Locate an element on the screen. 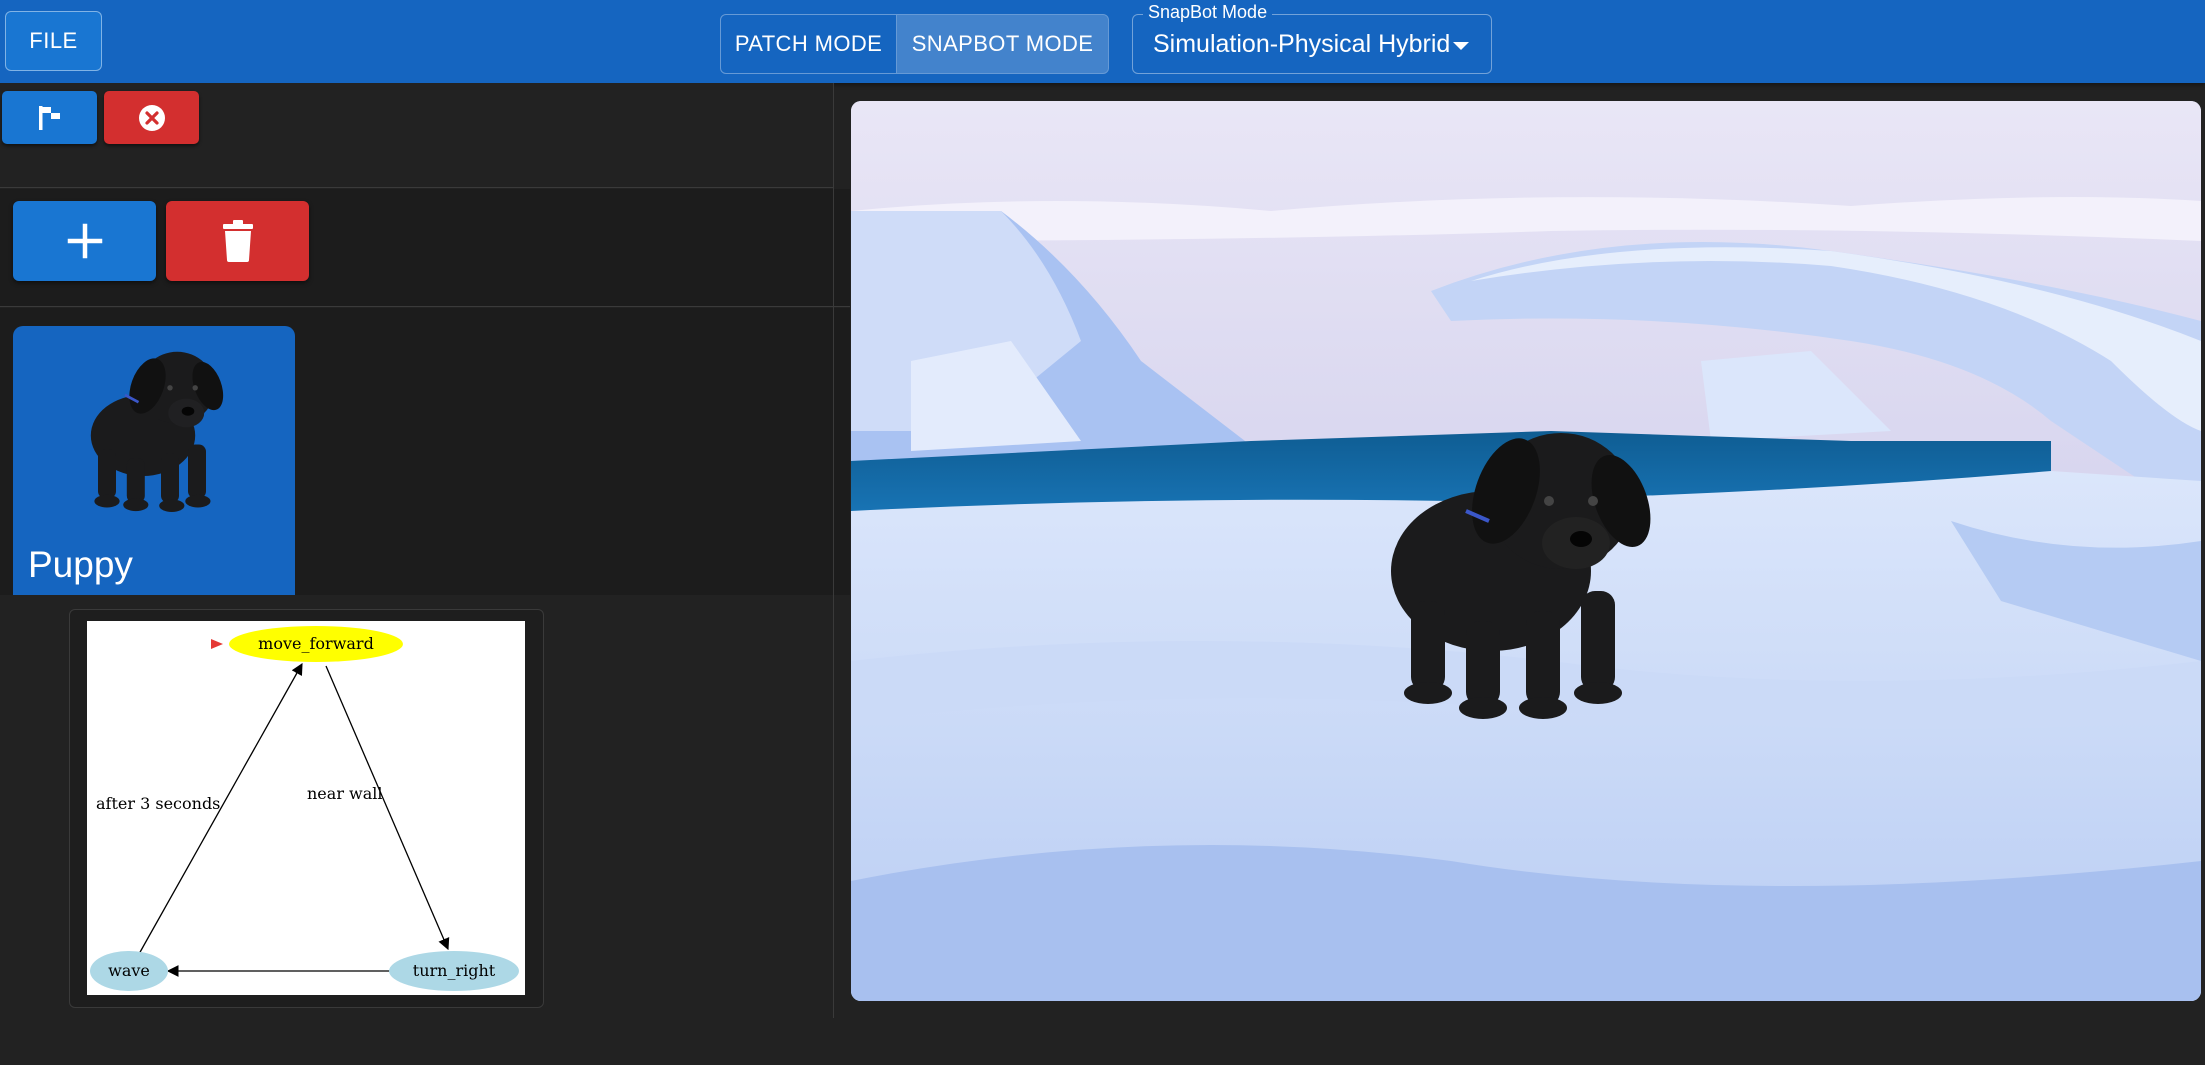  plus-icon is located at coordinates (84, 241).